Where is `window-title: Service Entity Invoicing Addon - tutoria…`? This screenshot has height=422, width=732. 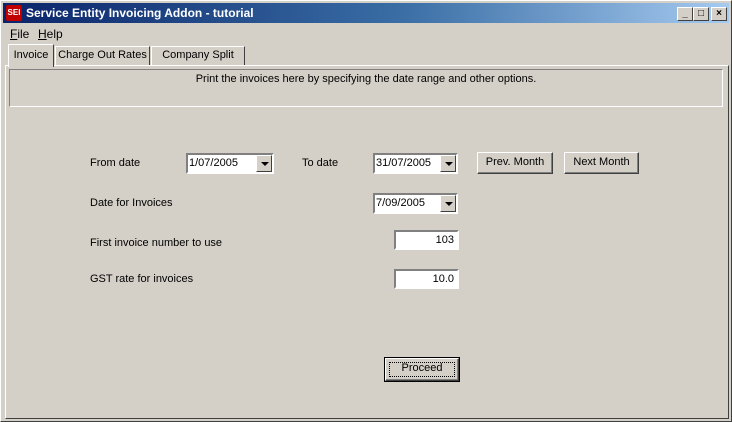
window-title: Service Entity Invoicing Addon - tutoria… is located at coordinates (140, 13).